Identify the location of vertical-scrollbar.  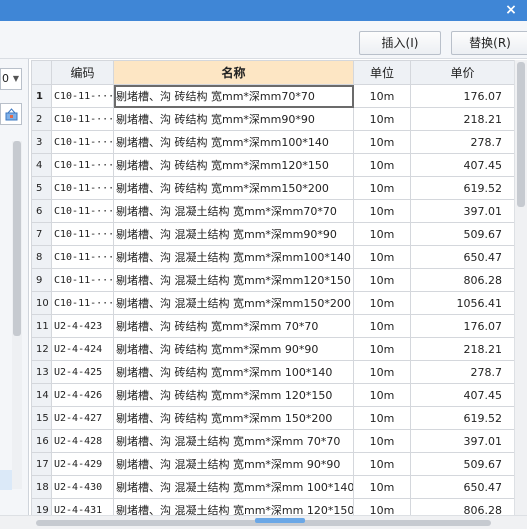
(520, 287).